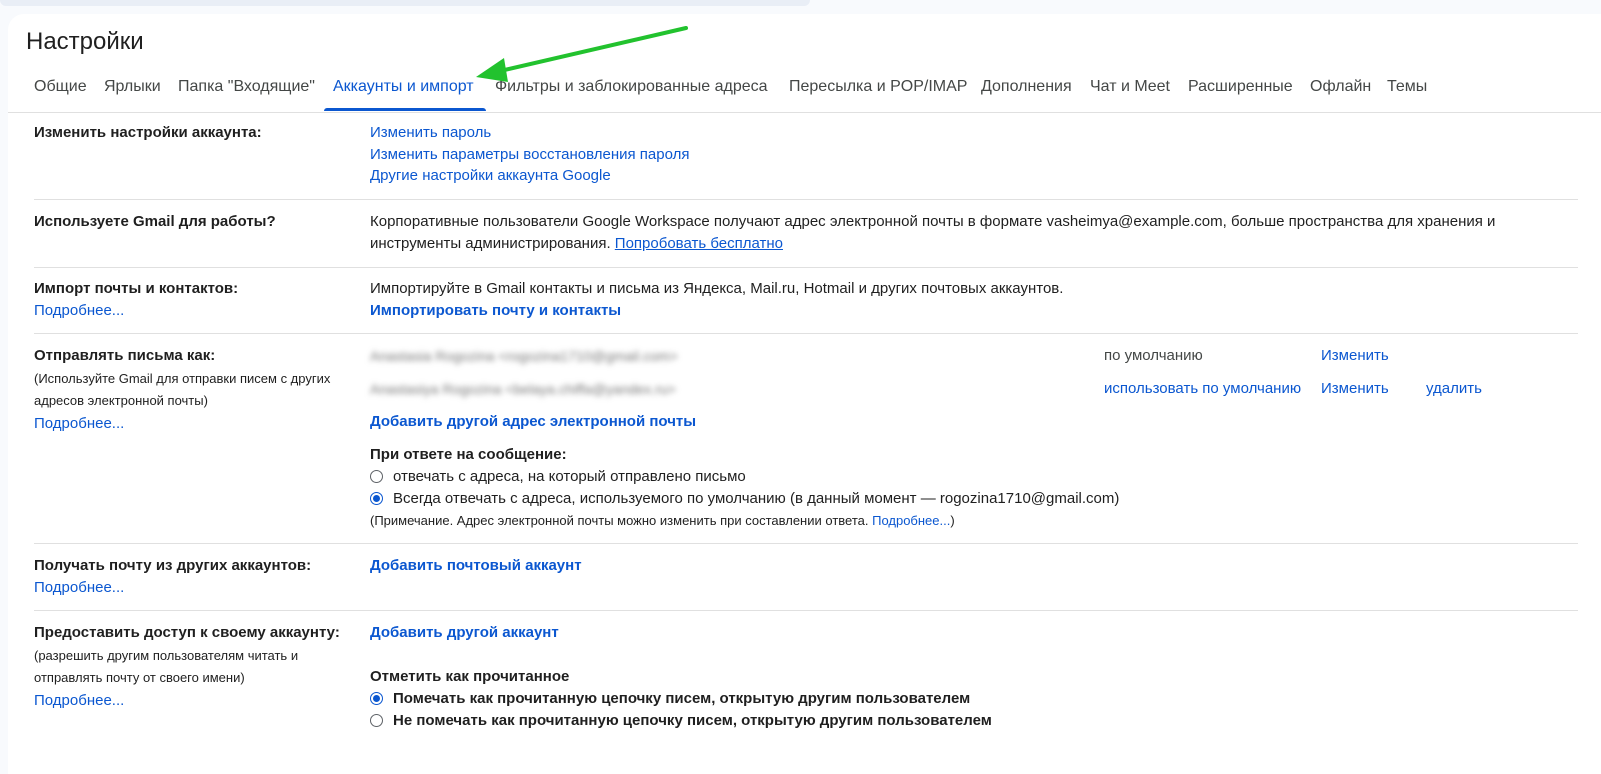  Describe the element at coordinates (125, 355) in the screenshot. I see `send-as-label: Отправлять письма как:` at that location.